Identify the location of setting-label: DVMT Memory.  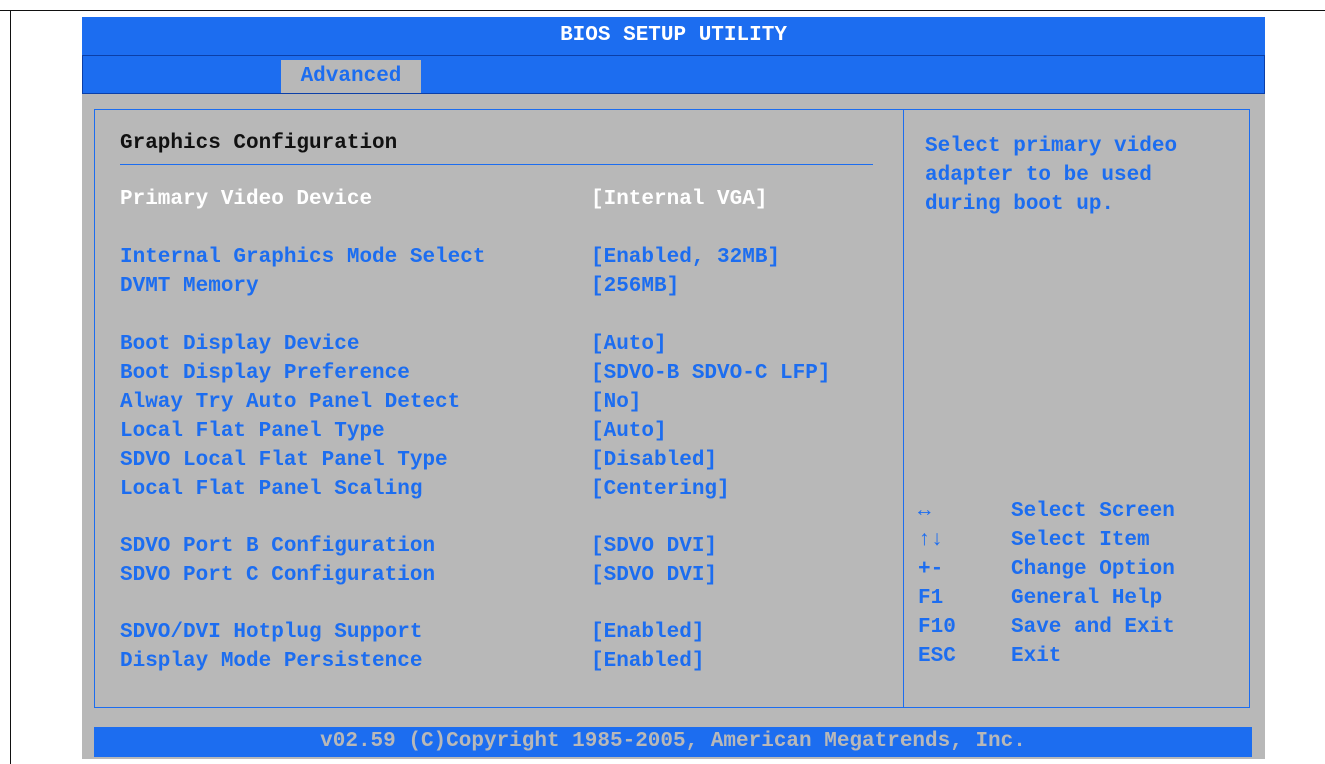
(189, 286).